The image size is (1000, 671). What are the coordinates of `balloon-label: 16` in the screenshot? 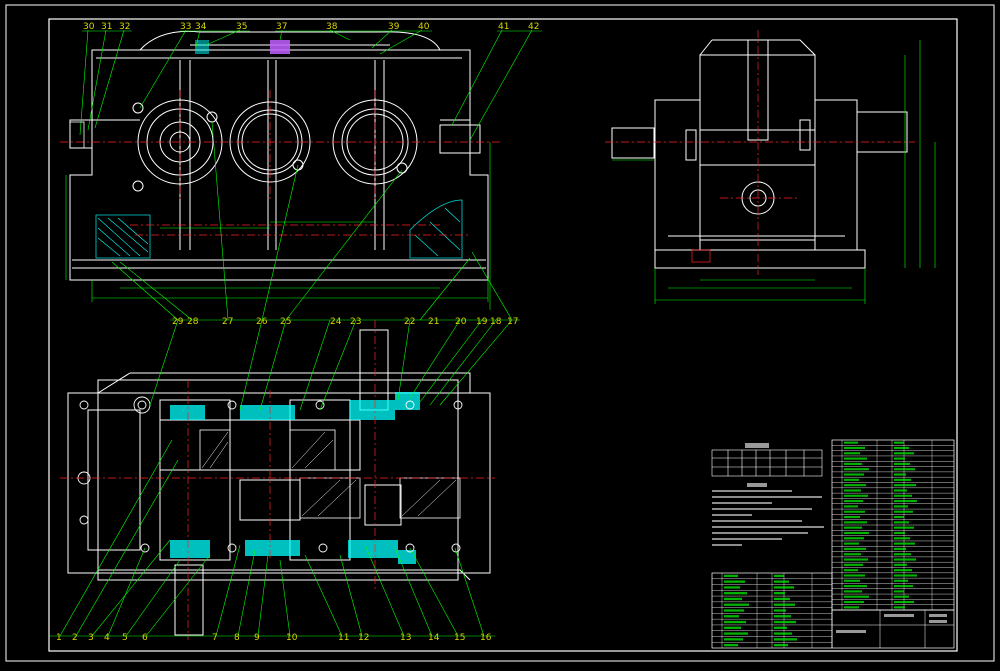 It's located at (486, 638).